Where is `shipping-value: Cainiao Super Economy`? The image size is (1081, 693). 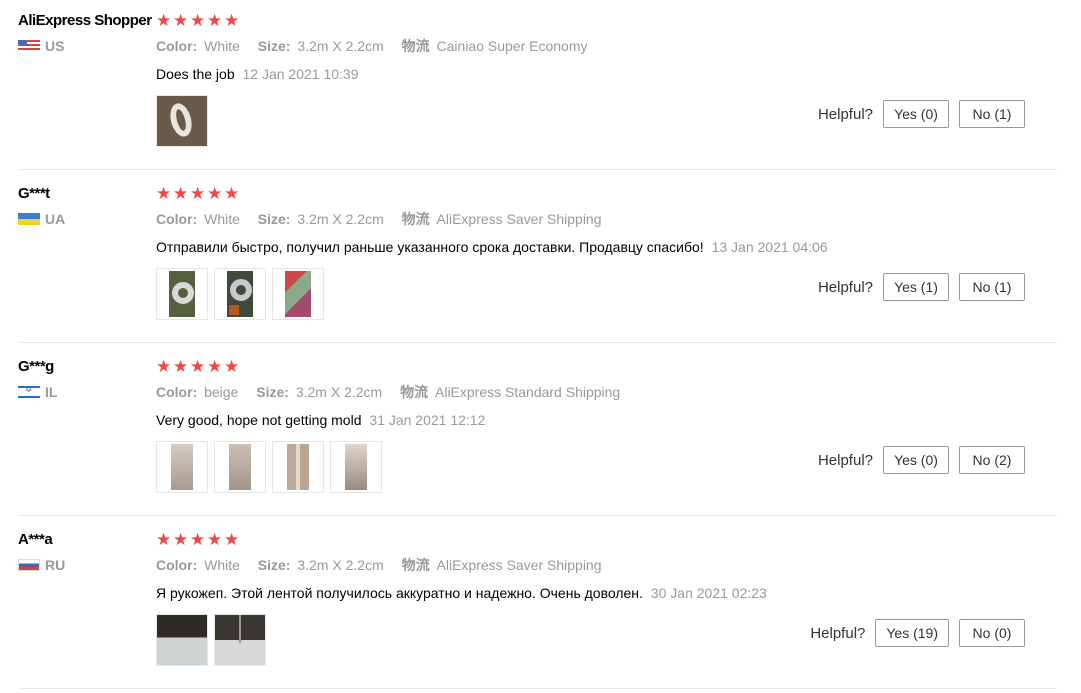
shipping-value: Cainiao Super Economy is located at coordinates (512, 46).